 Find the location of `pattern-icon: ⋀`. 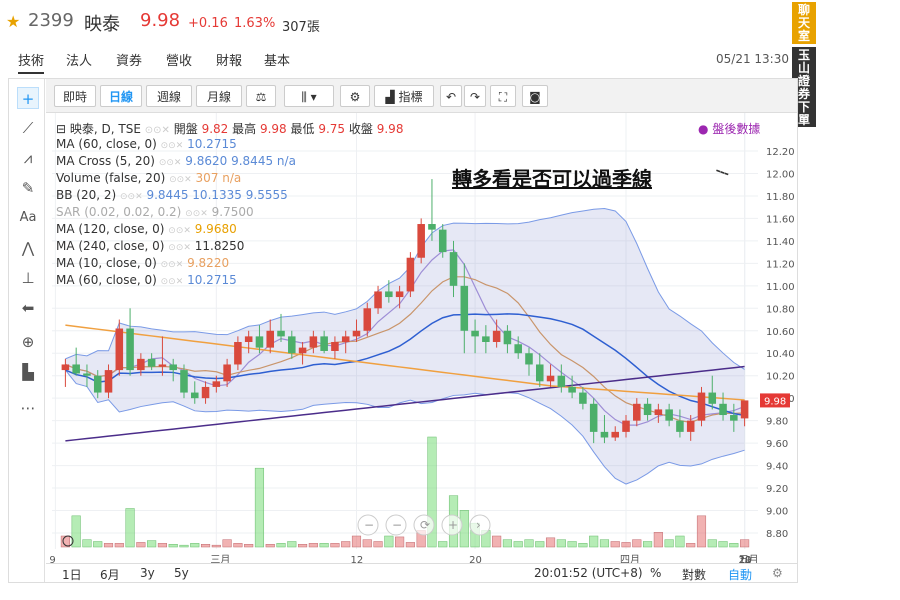

pattern-icon: ⋀ is located at coordinates (28, 248).